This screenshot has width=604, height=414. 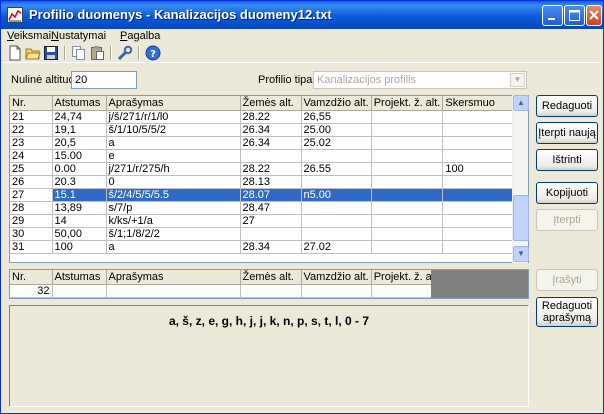 What do you see at coordinates (336, 195) in the screenshot?
I see `table-cell: n5.00` at bounding box center [336, 195].